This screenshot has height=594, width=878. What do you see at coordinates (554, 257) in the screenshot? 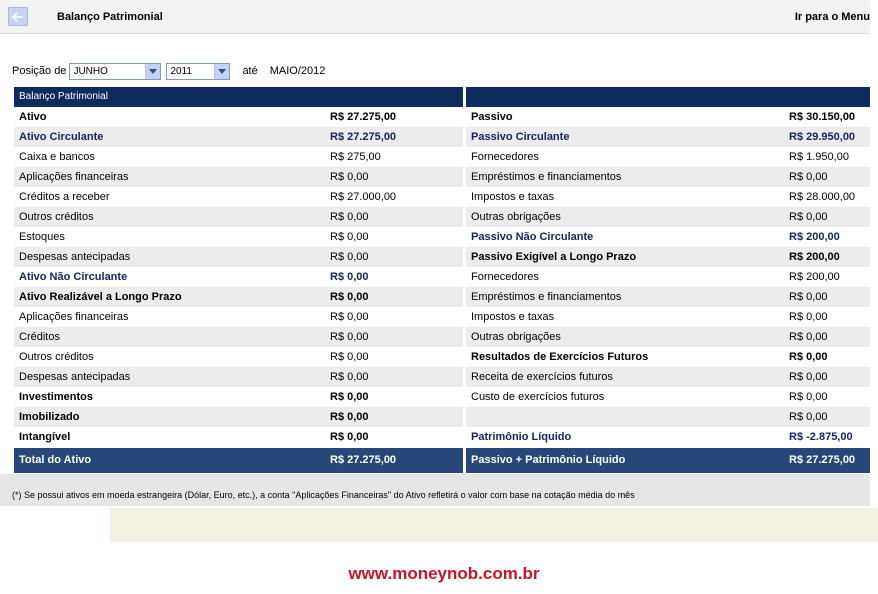
I see `row-label: Passivo Exigível a Longo Prazo` at bounding box center [554, 257].